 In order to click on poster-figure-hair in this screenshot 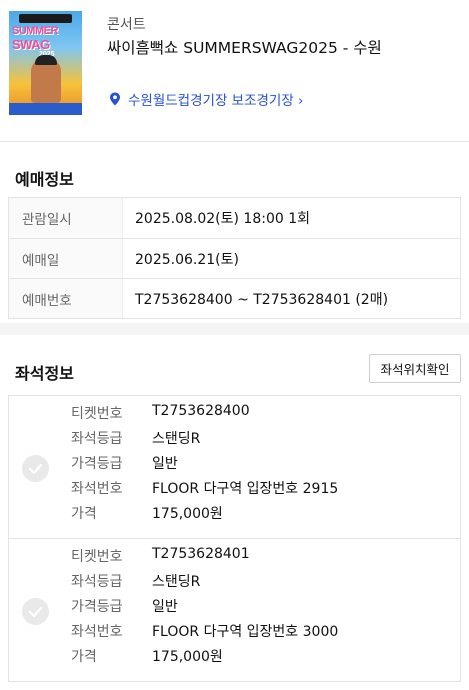, I will do `click(46, 60)`.